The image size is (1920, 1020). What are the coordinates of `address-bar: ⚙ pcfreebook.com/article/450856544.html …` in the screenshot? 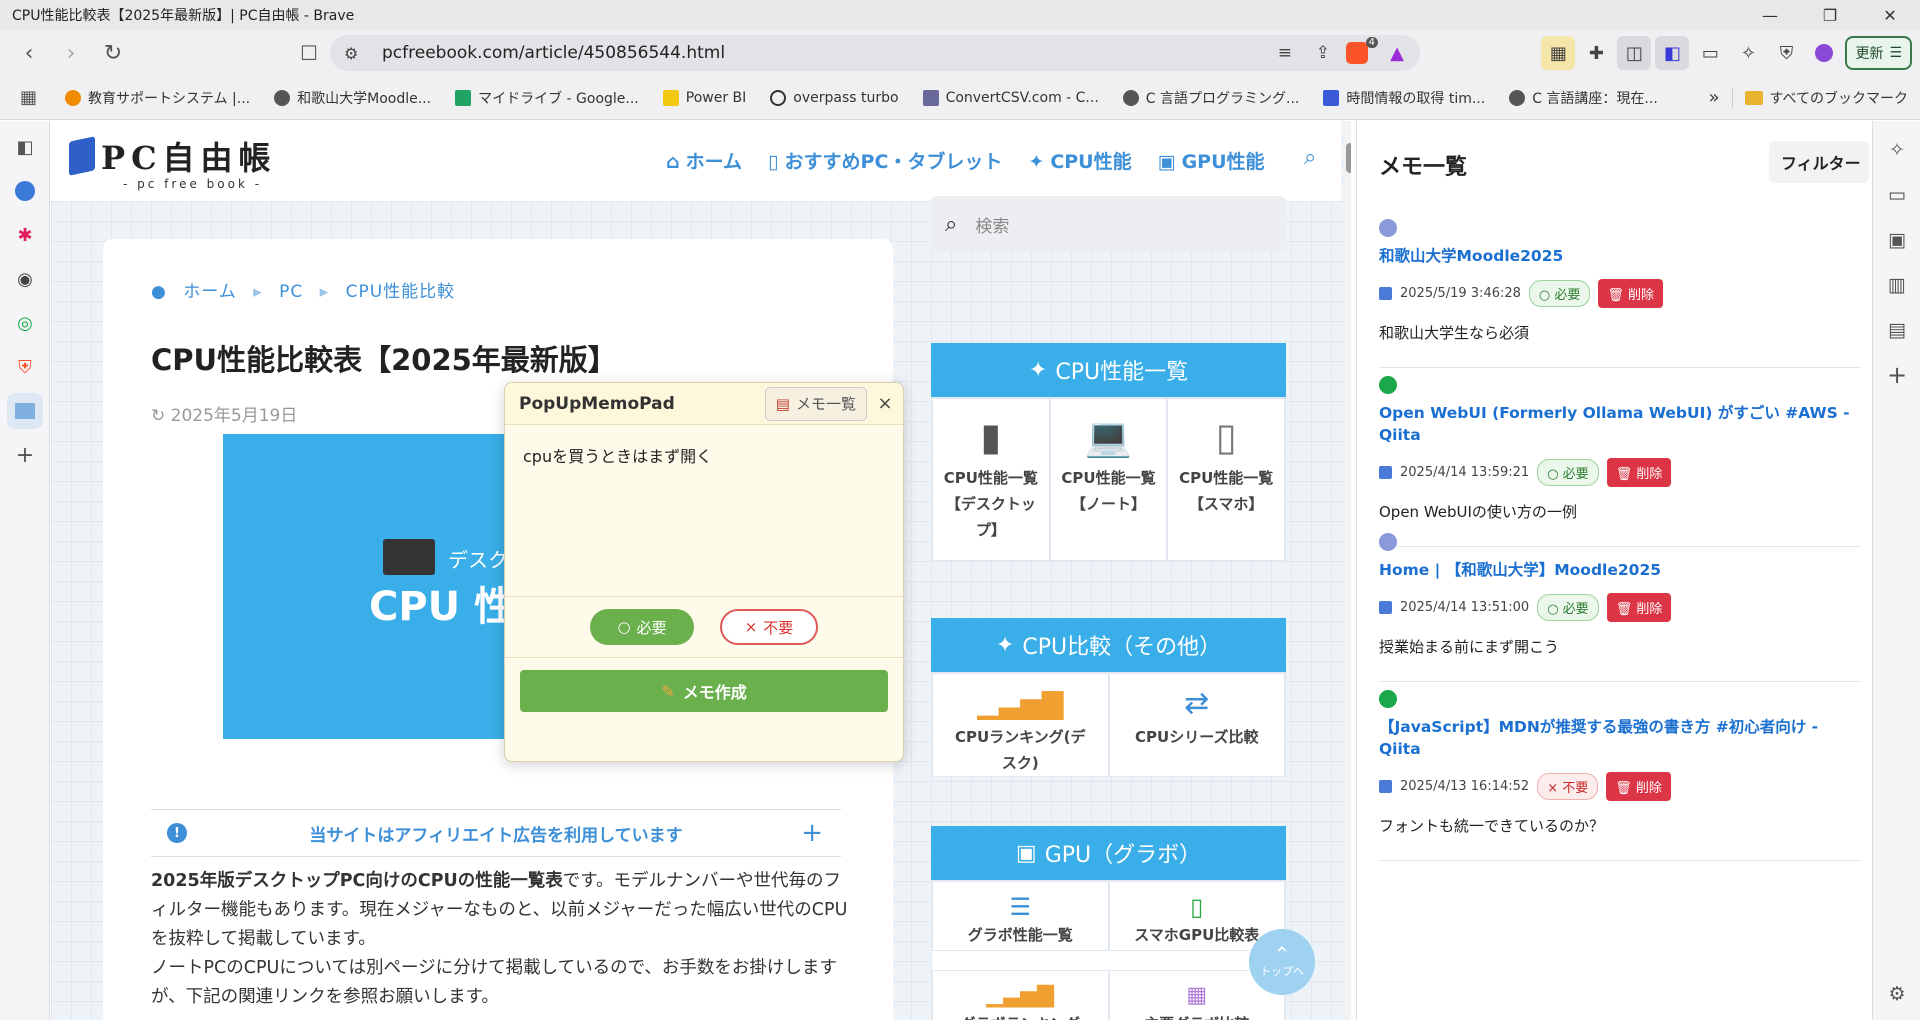 It's located at (875, 53).